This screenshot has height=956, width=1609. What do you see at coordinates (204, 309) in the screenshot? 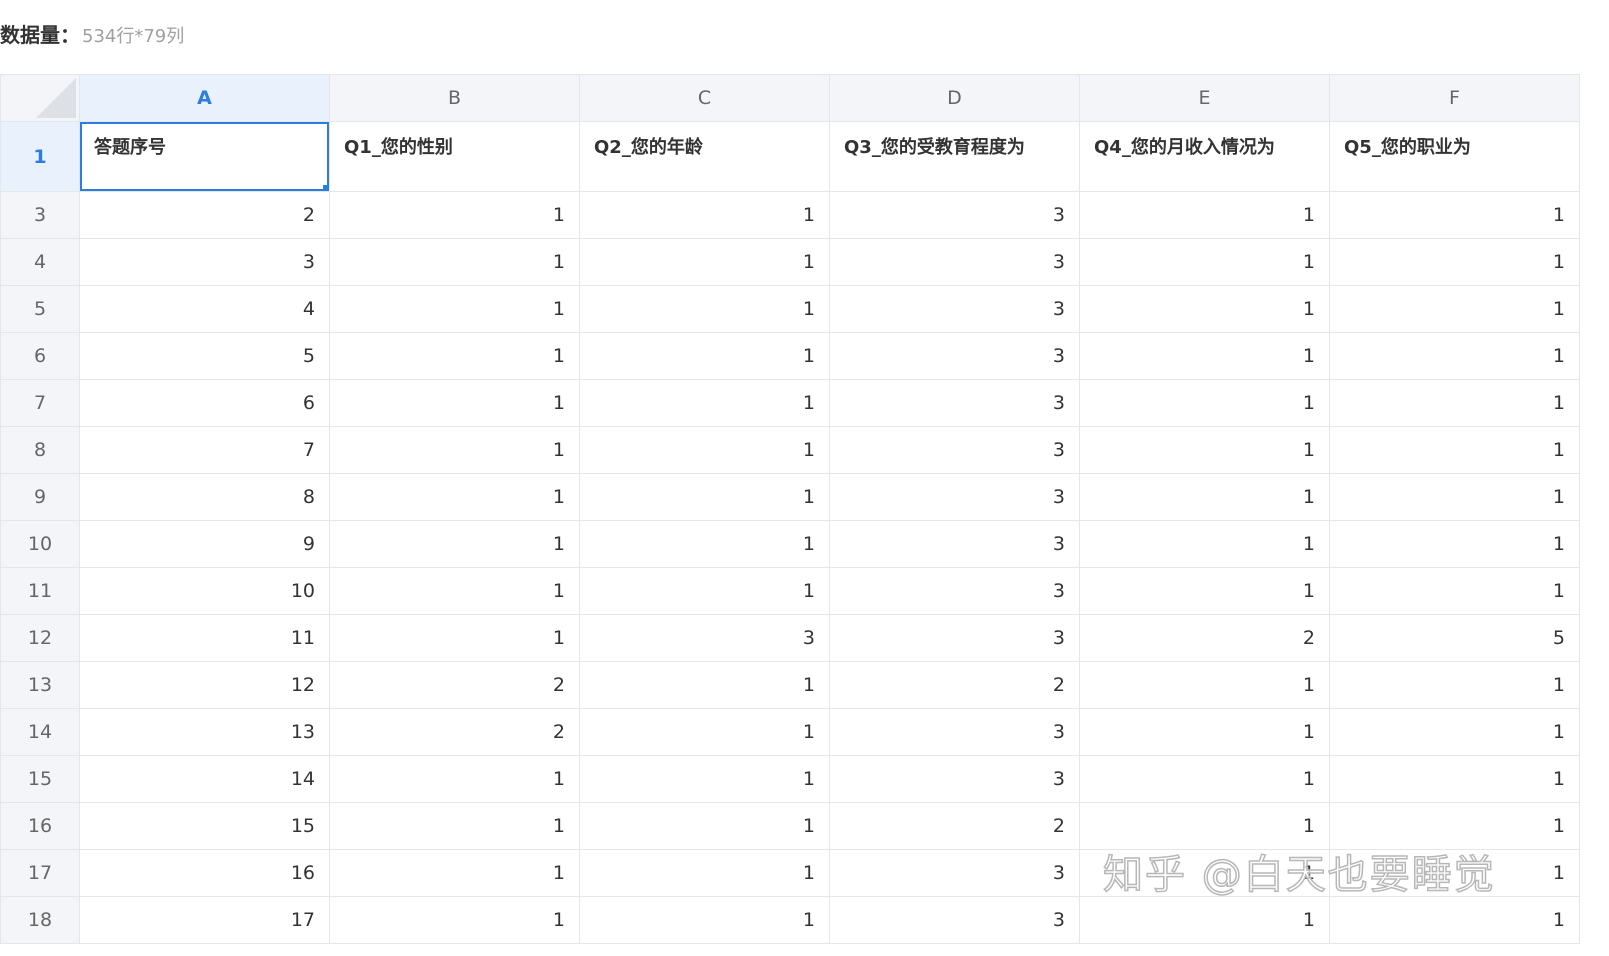
I see `data-cell: 4` at bounding box center [204, 309].